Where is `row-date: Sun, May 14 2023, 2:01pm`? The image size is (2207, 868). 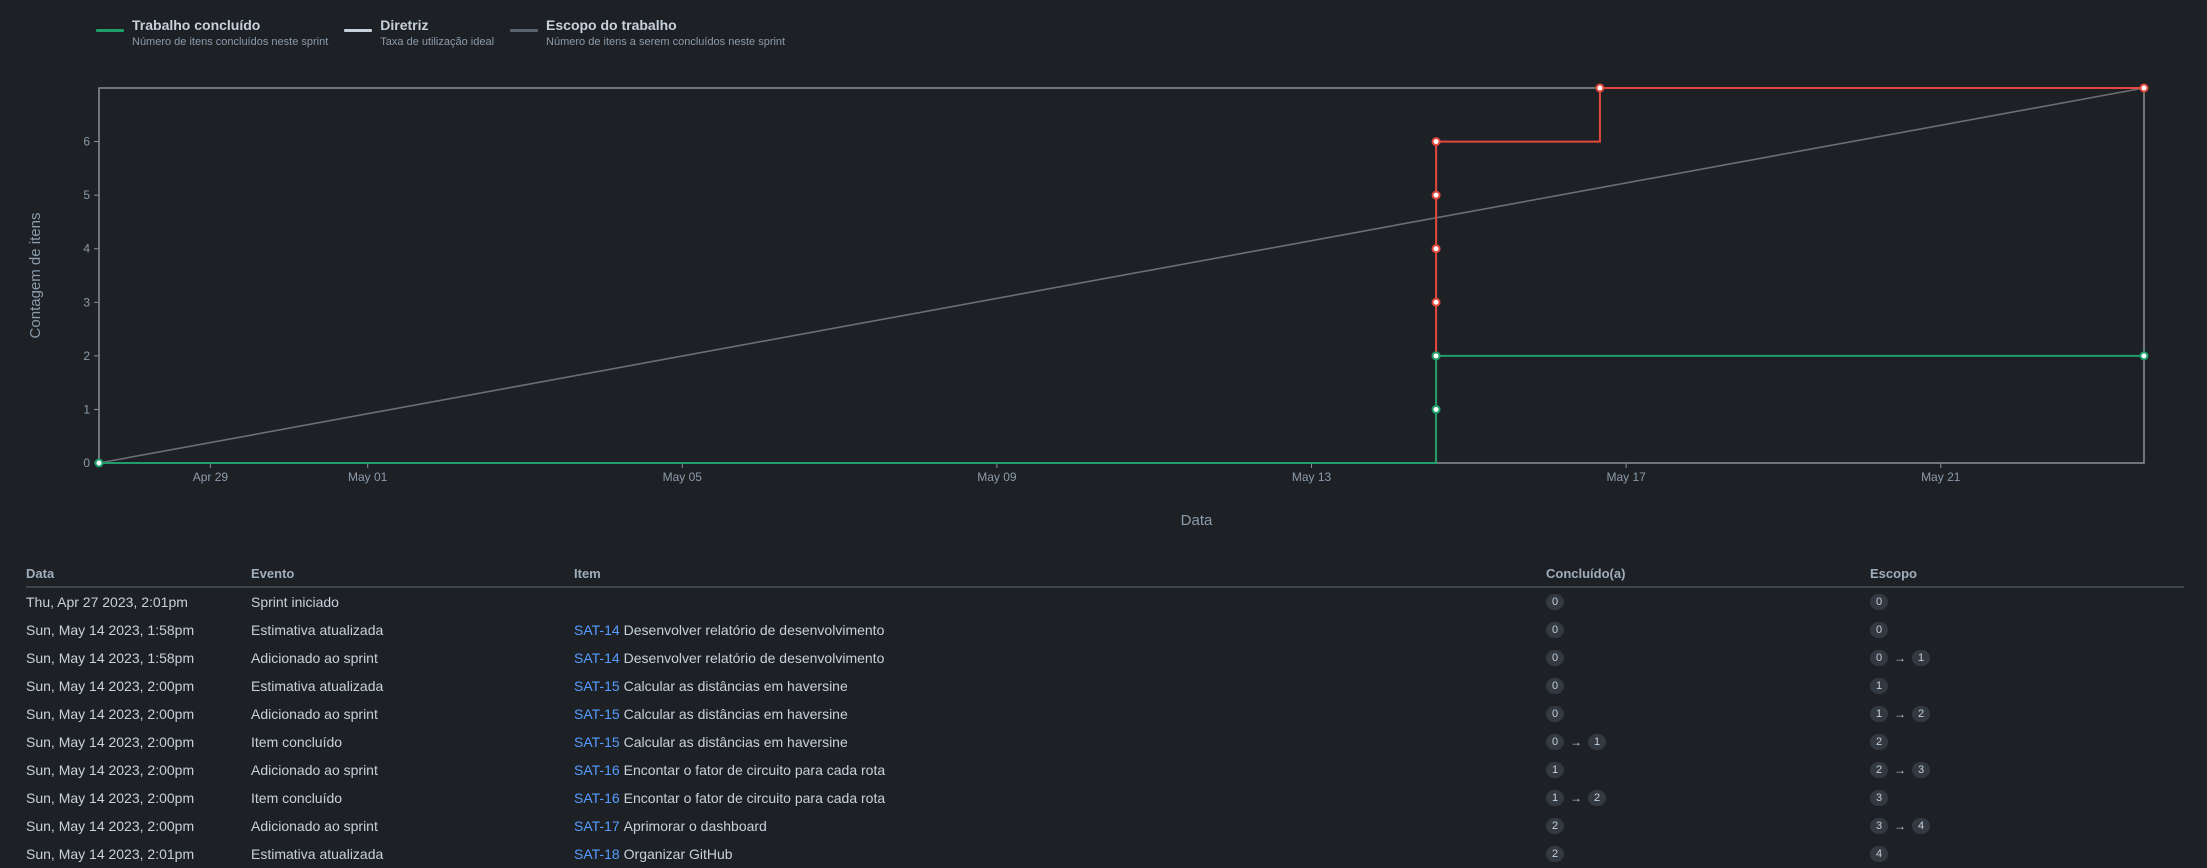
row-date: Sun, May 14 2023, 2:01pm is located at coordinates (110, 854).